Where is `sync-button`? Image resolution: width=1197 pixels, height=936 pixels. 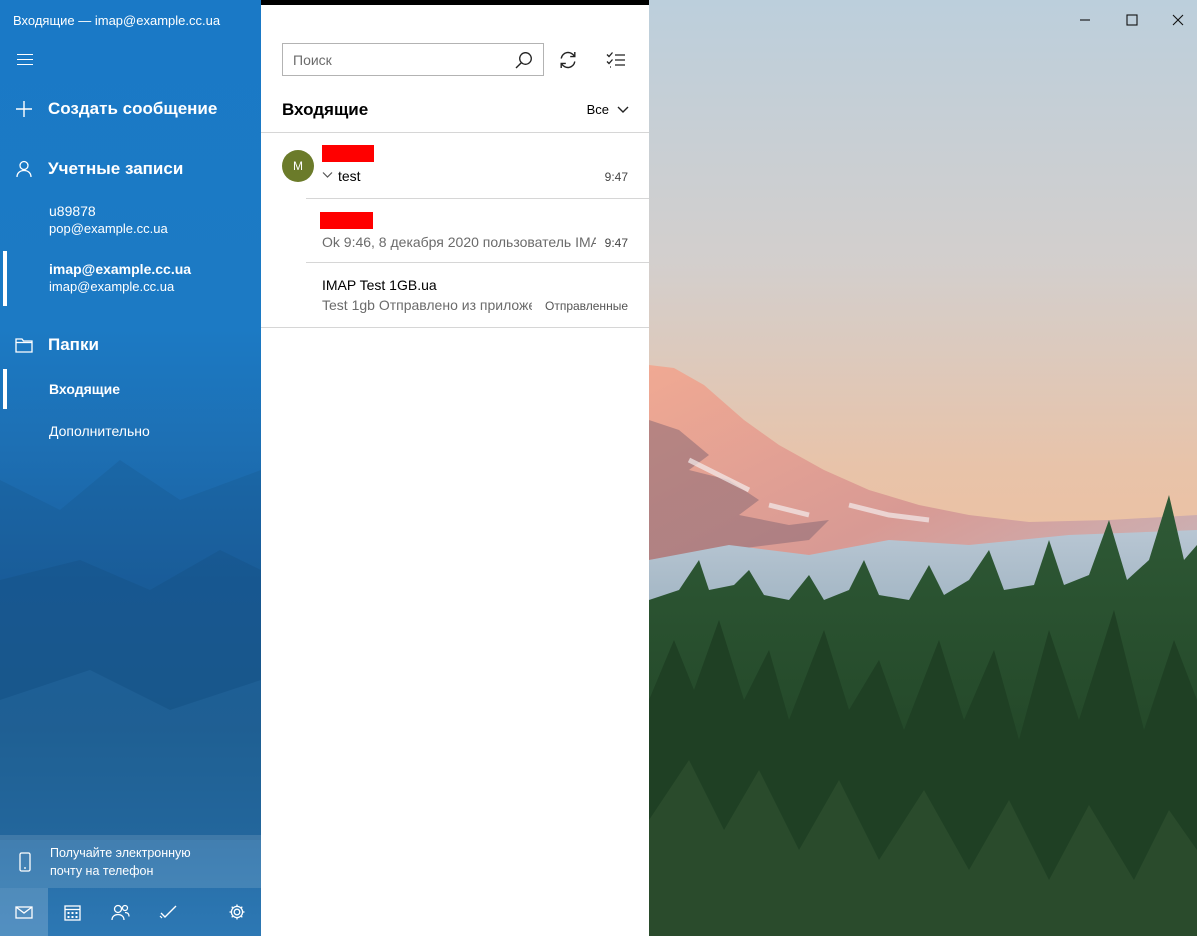
sync-button is located at coordinates (568, 60).